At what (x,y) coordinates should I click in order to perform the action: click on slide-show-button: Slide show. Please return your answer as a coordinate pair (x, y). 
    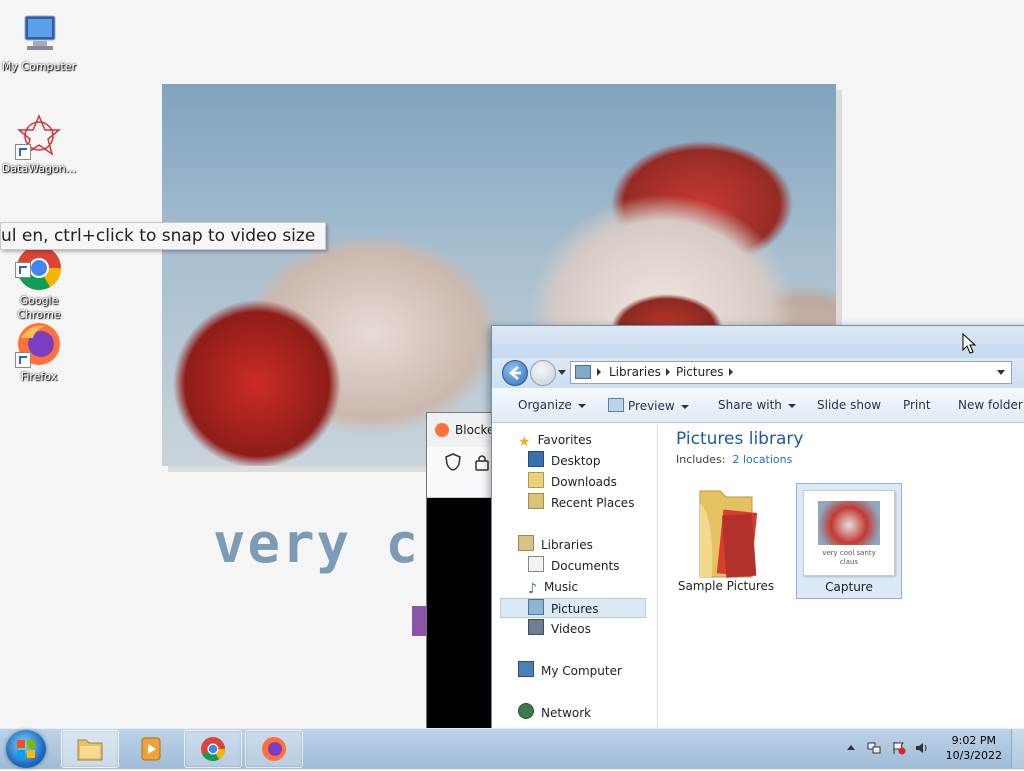
    Looking at the image, I should click on (849, 405).